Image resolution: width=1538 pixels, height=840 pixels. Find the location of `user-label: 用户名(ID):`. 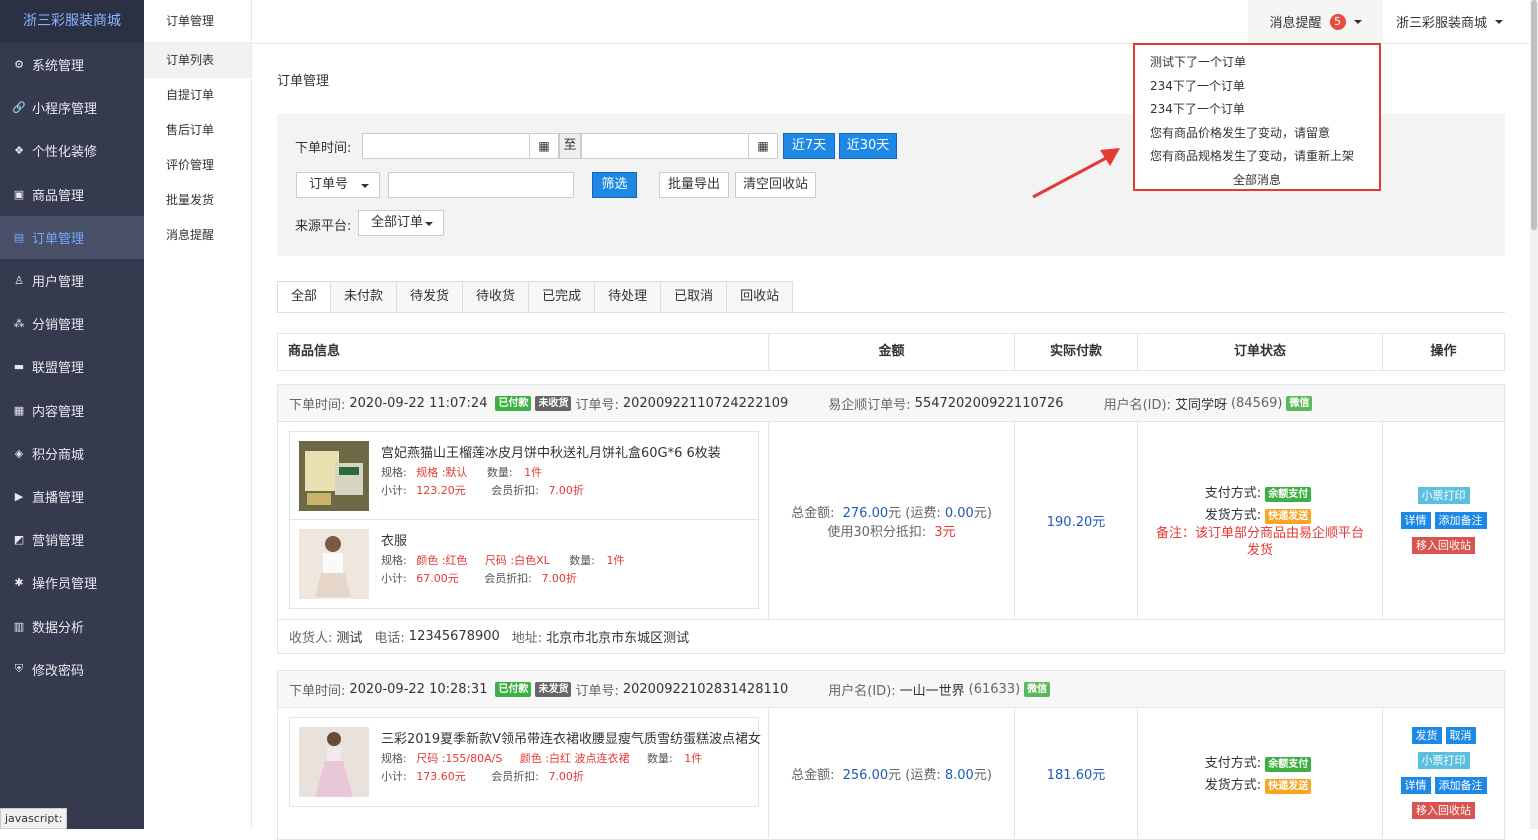

user-label: 用户名(ID): is located at coordinates (862, 691).